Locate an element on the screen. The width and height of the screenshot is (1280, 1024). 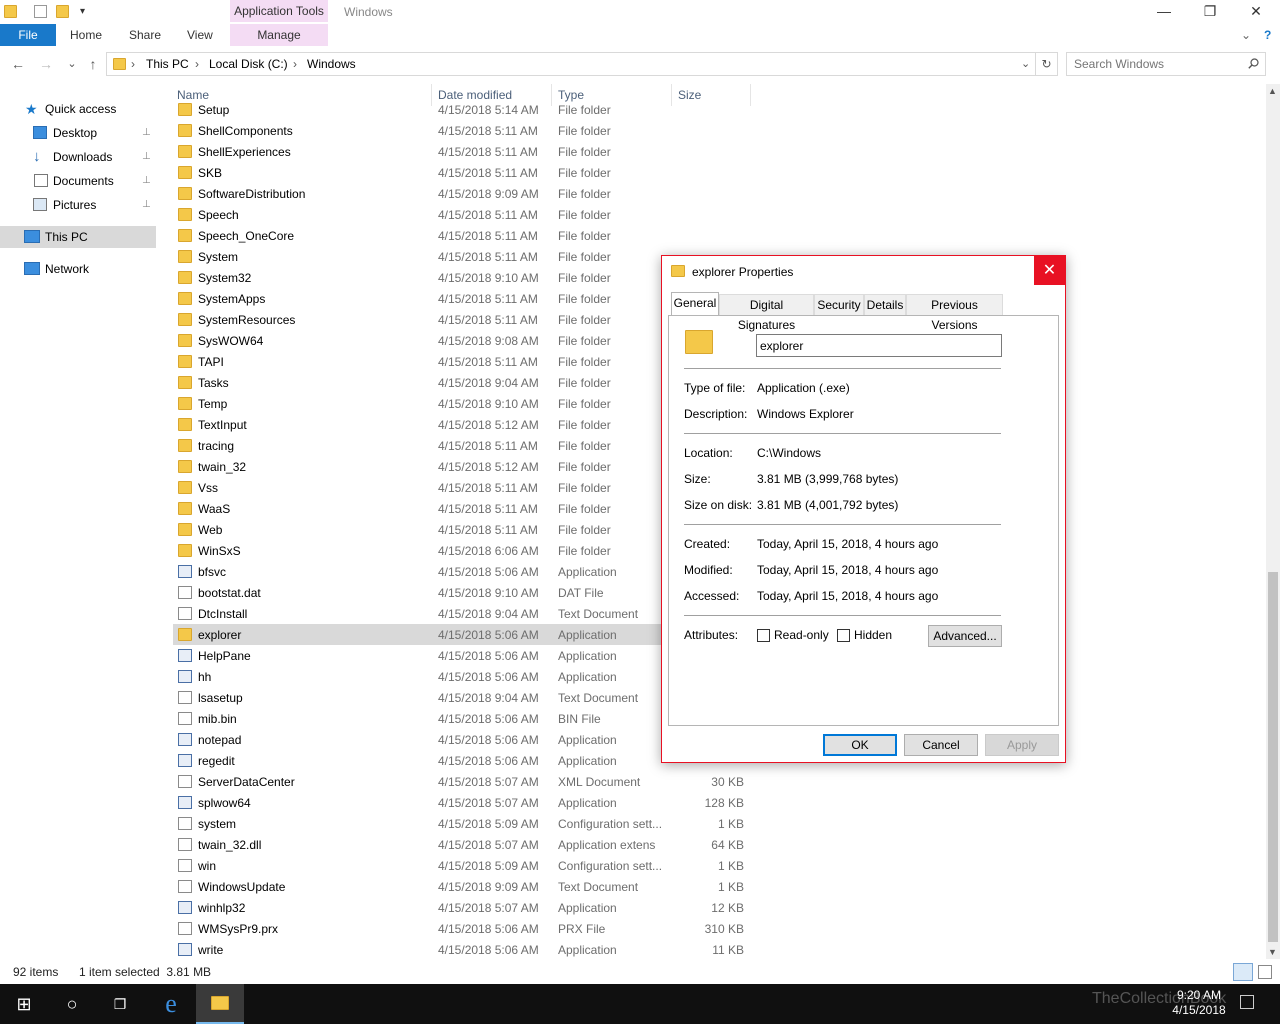
breadcrumb-local-disk: Local Disk (C:) is located at coordinates (248, 64).